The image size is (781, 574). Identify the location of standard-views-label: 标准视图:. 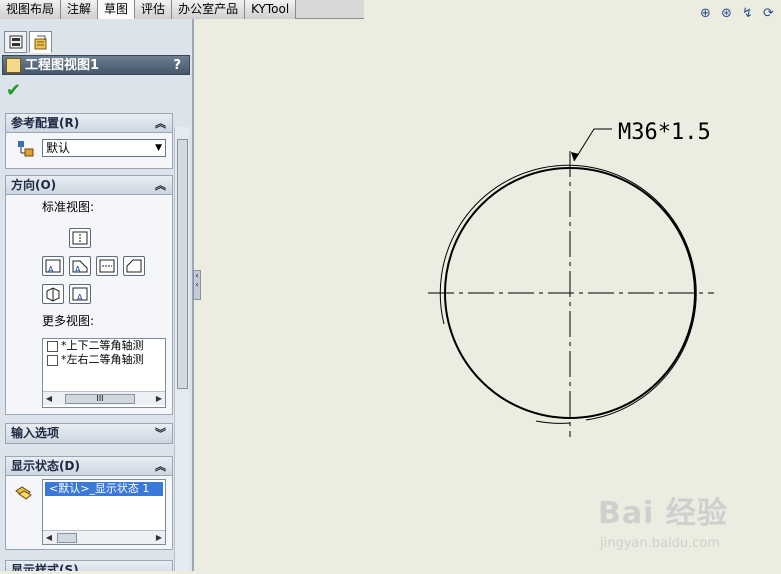
(68, 207).